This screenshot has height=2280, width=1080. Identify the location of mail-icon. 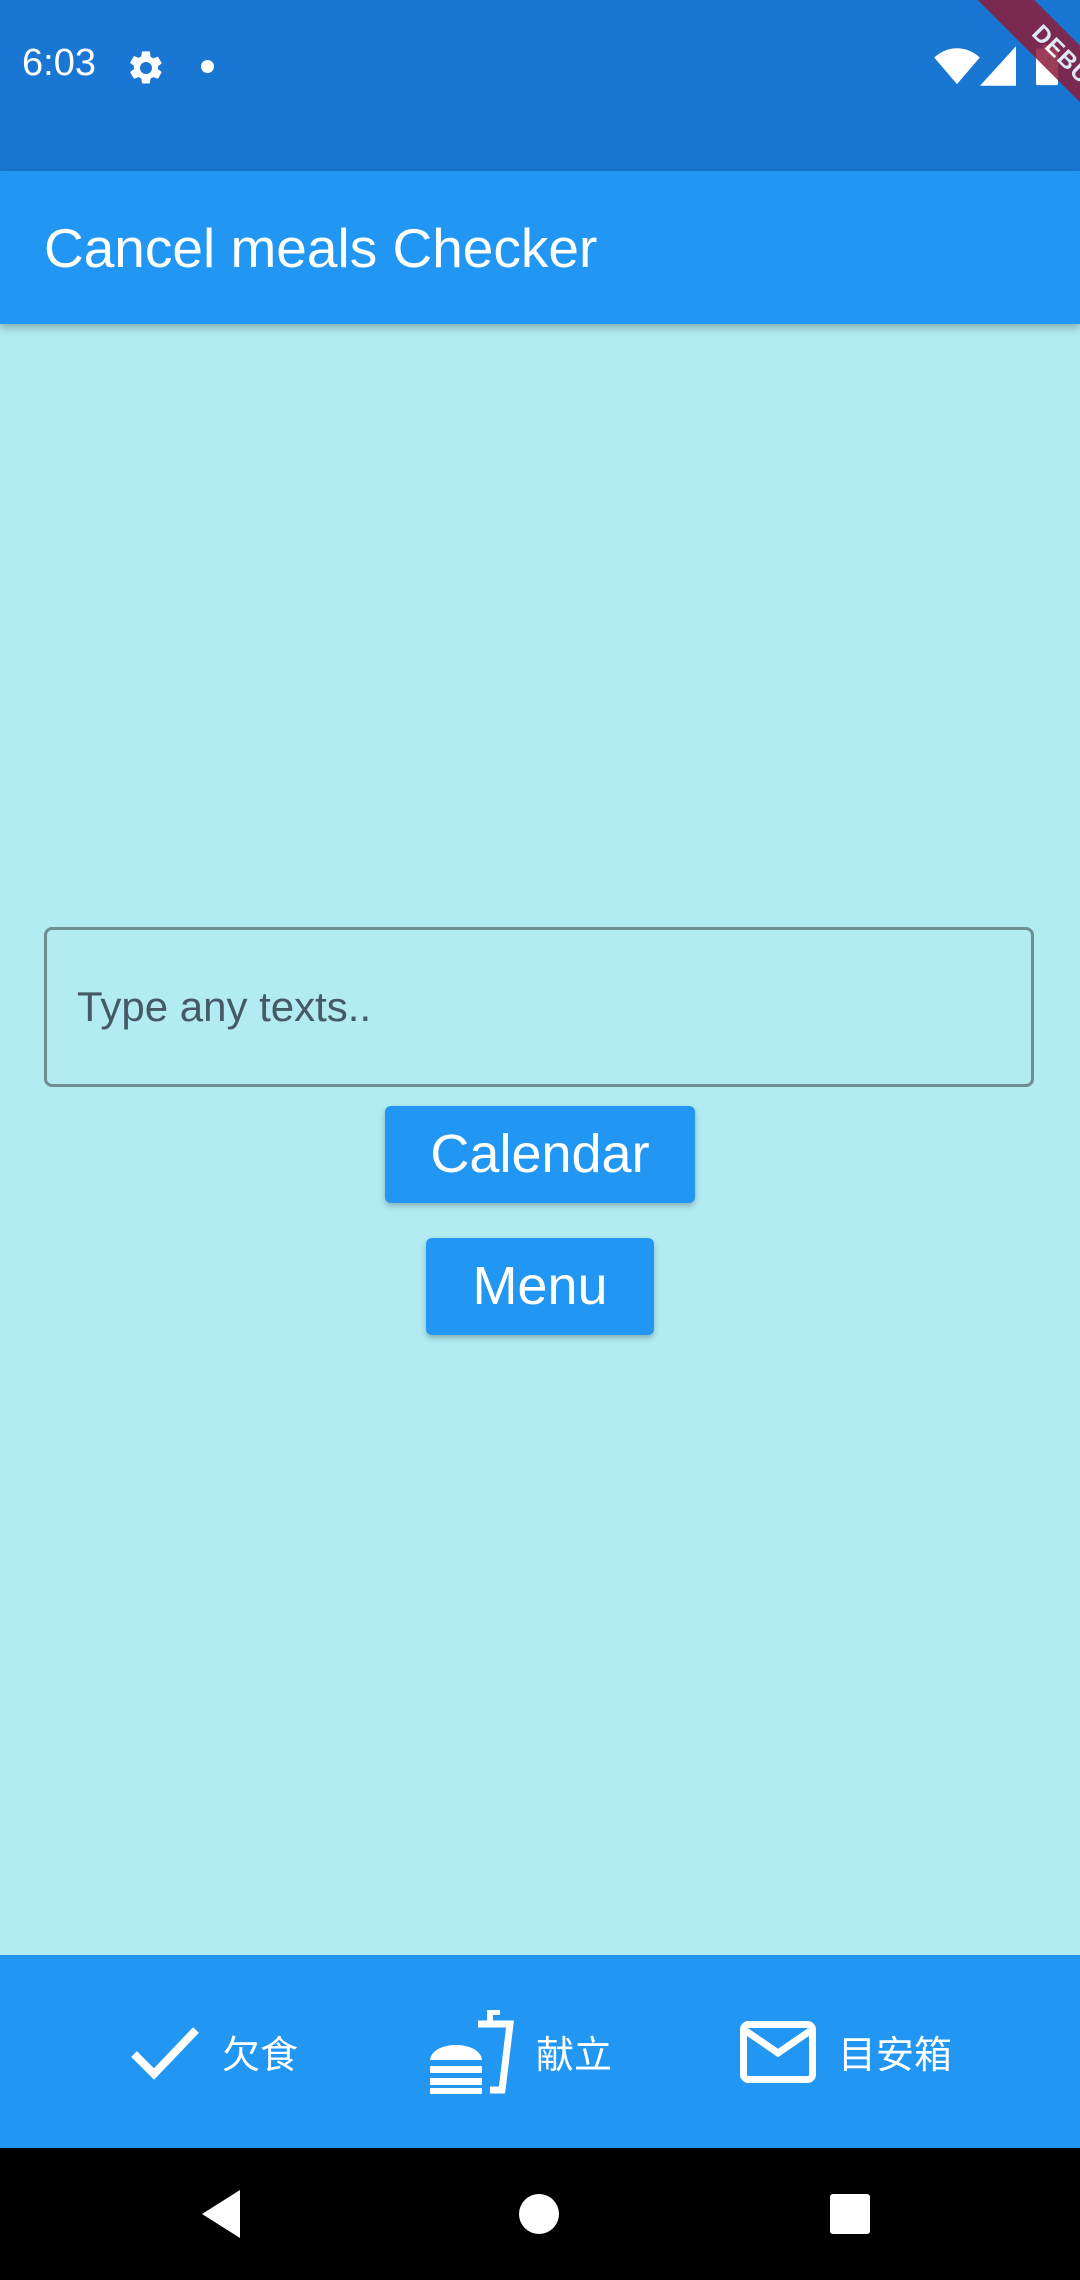
(778, 2051).